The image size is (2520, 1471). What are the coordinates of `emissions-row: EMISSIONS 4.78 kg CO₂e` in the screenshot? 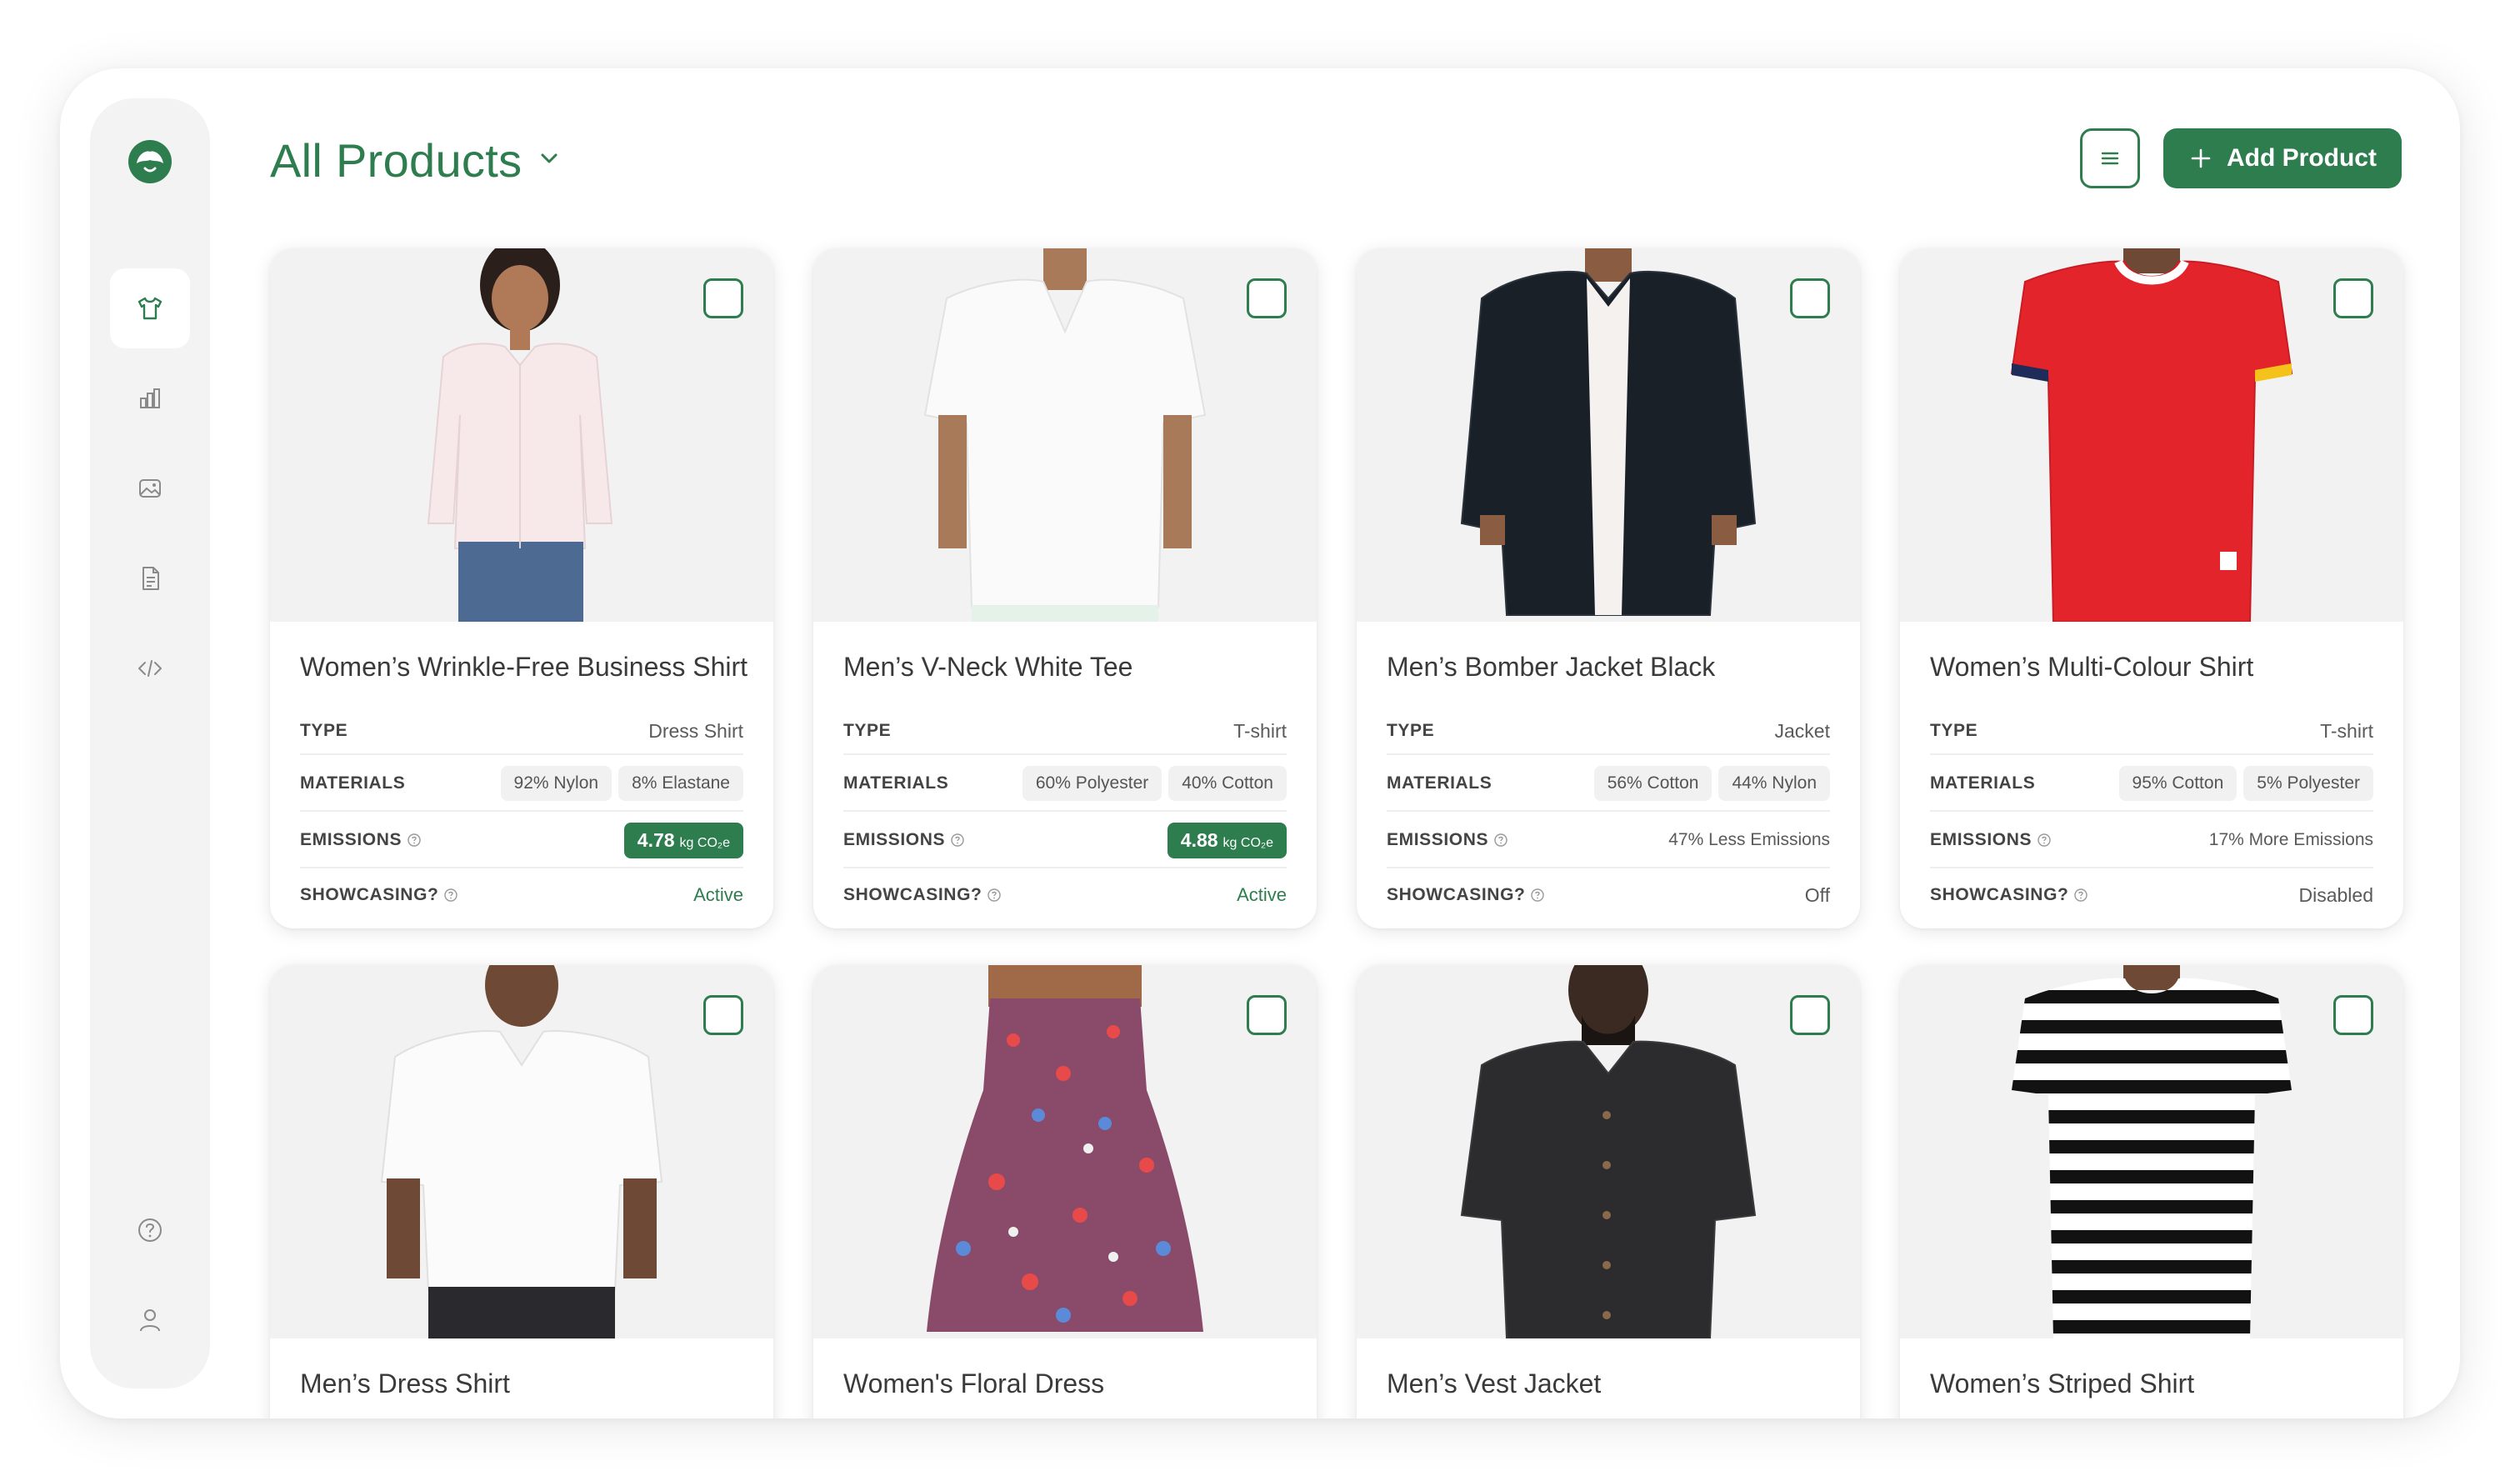 It's located at (521, 840).